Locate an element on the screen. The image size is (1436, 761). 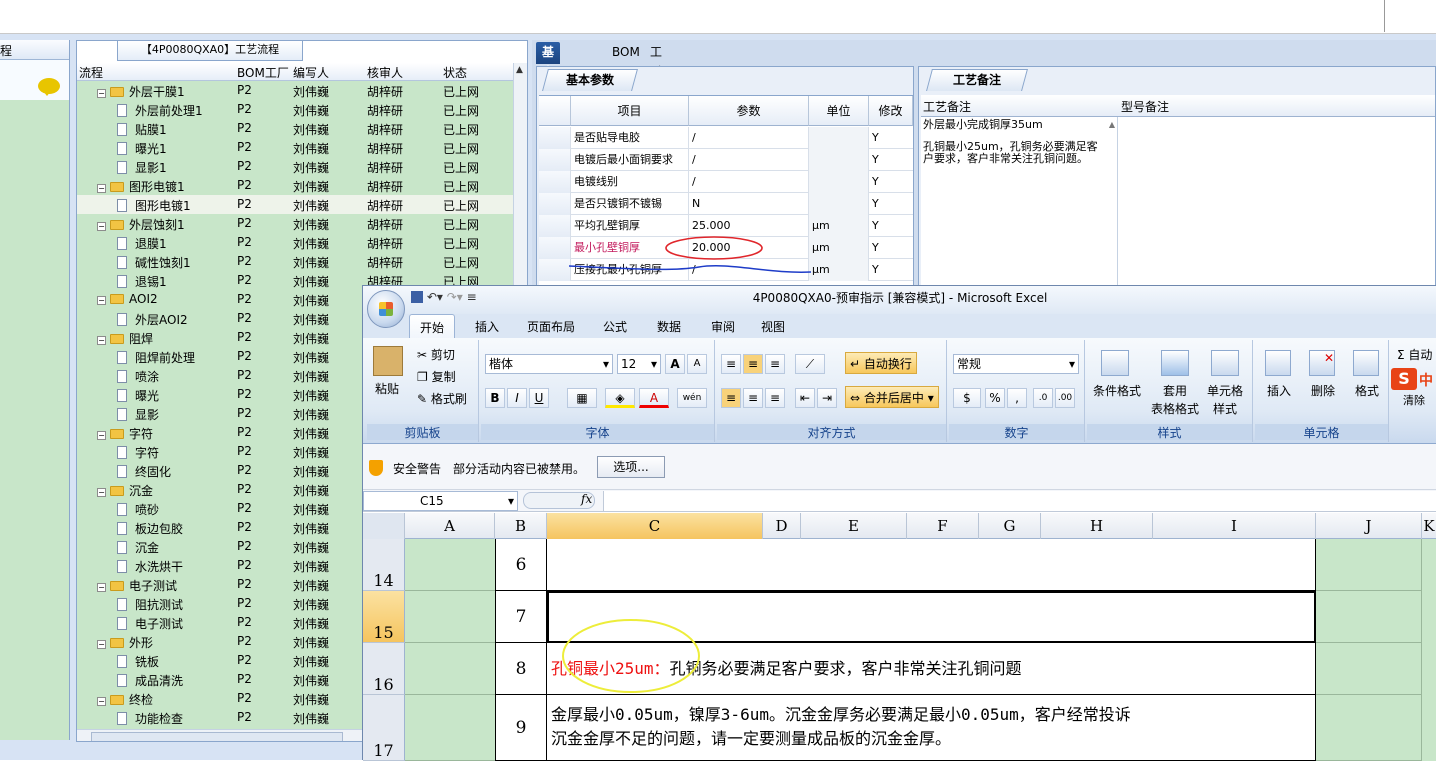
tree-node: − 外层干膜1 is located at coordinates (141, 91).